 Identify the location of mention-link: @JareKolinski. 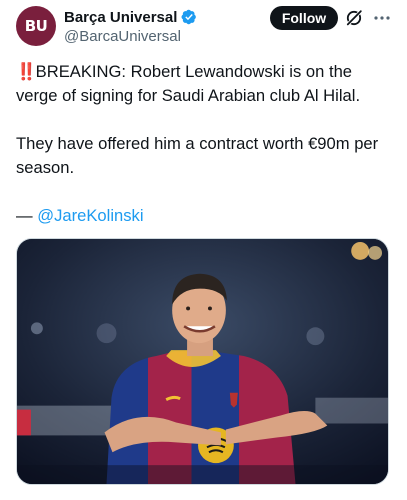
(90, 215).